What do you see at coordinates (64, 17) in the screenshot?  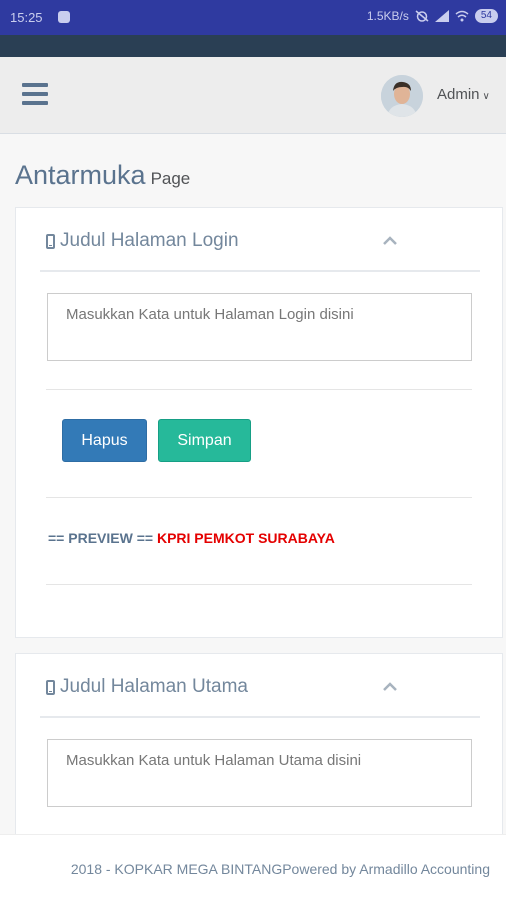 I see `notification-icon` at bounding box center [64, 17].